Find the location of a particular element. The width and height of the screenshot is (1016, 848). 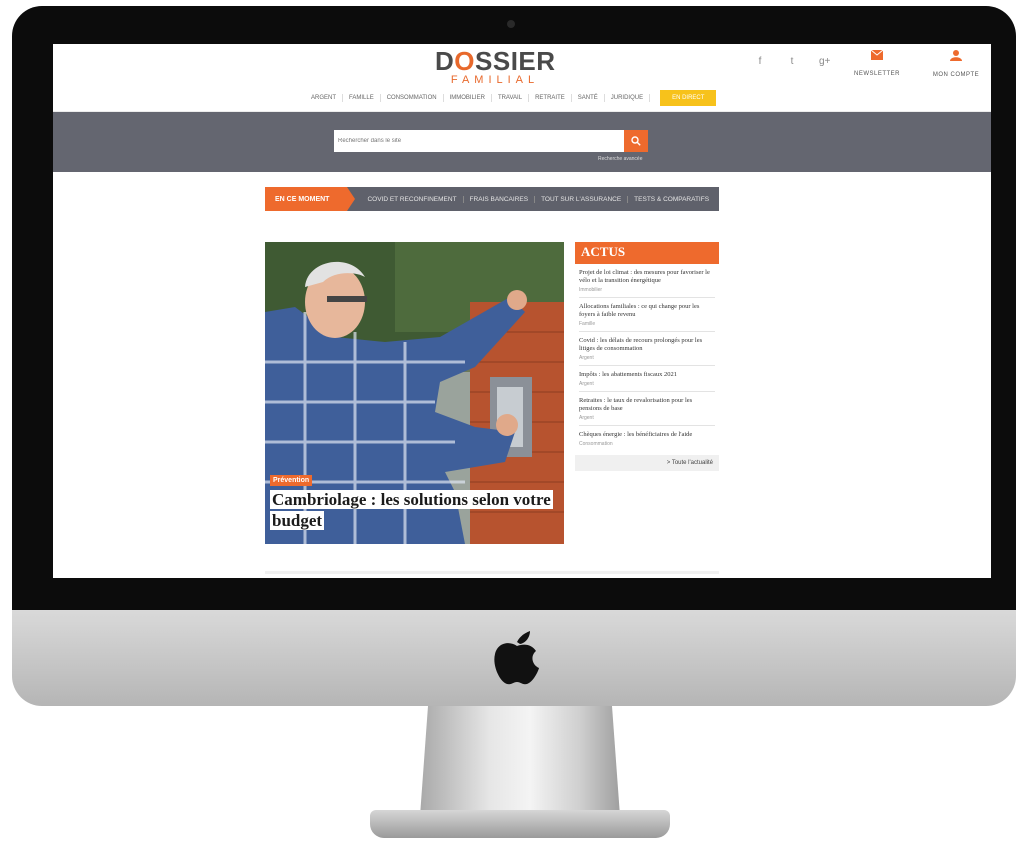

search-input is located at coordinates (479, 141).